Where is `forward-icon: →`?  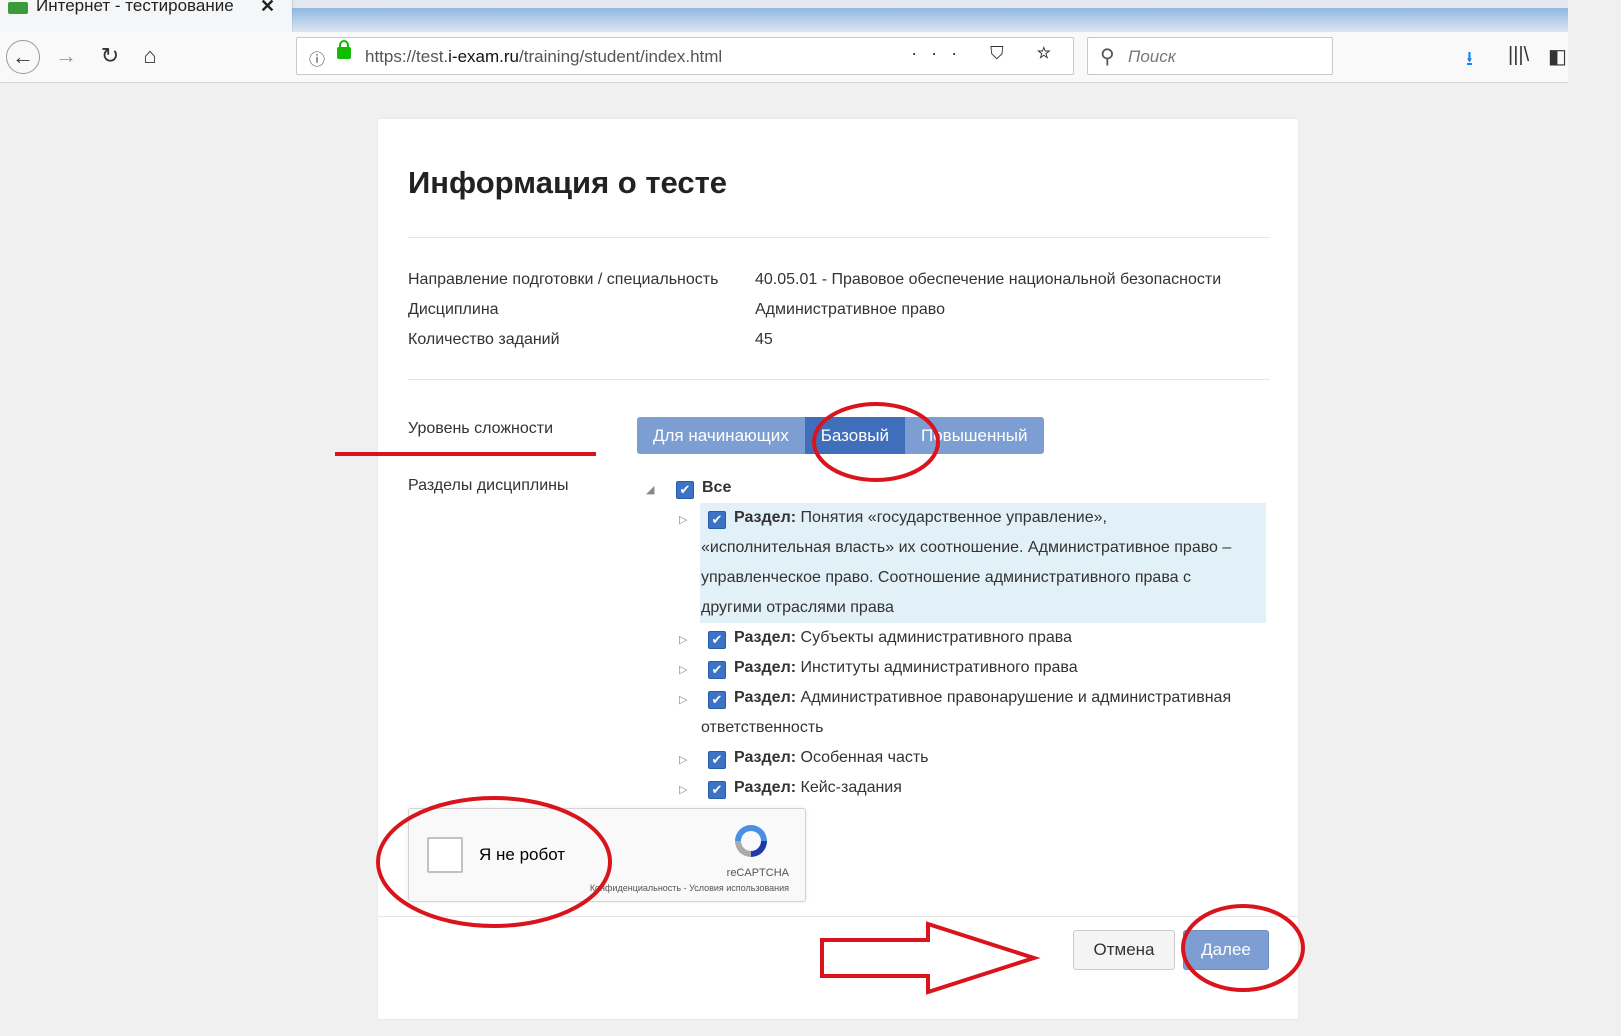
forward-icon: → is located at coordinates (66, 56).